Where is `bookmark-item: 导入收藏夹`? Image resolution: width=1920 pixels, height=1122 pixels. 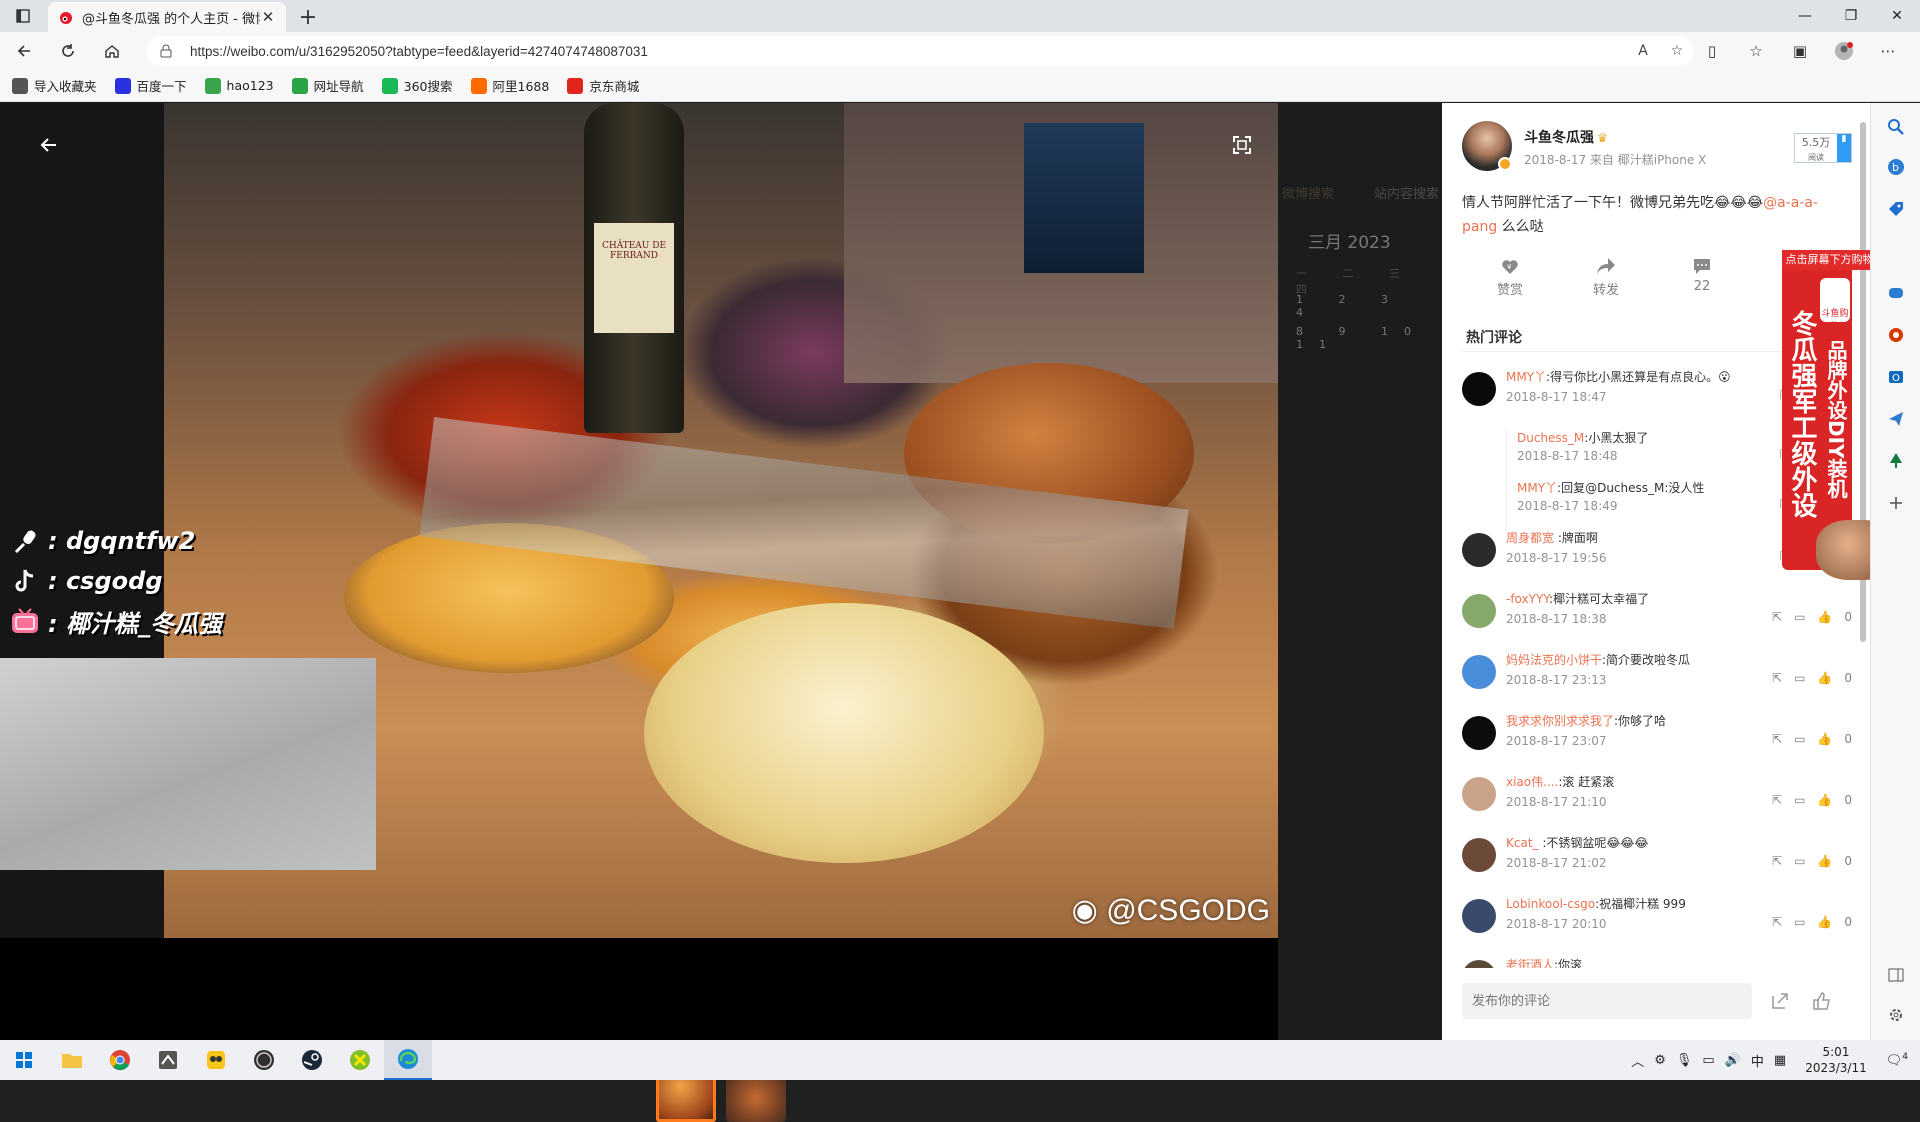 bookmark-item: 导入收藏夹 is located at coordinates (54, 85).